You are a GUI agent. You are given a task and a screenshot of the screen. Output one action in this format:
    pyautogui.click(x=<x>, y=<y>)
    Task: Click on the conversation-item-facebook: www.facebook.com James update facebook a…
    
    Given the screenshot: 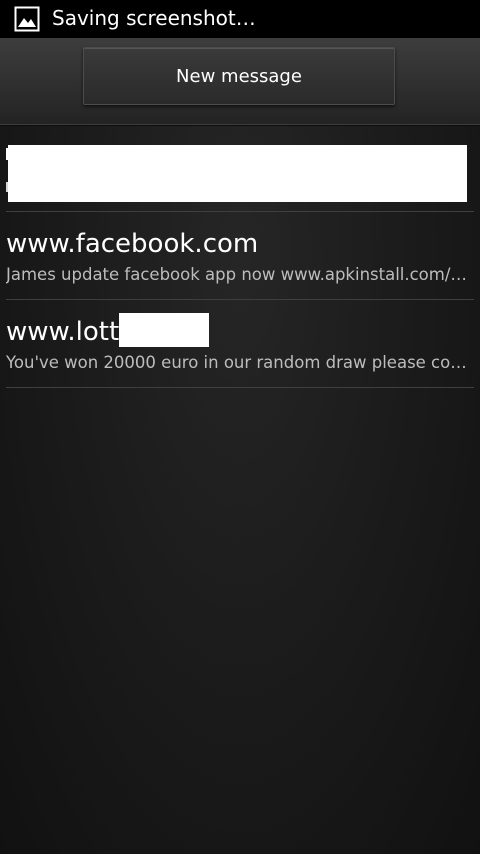 What is the action you would take?
    pyautogui.click(x=240, y=256)
    